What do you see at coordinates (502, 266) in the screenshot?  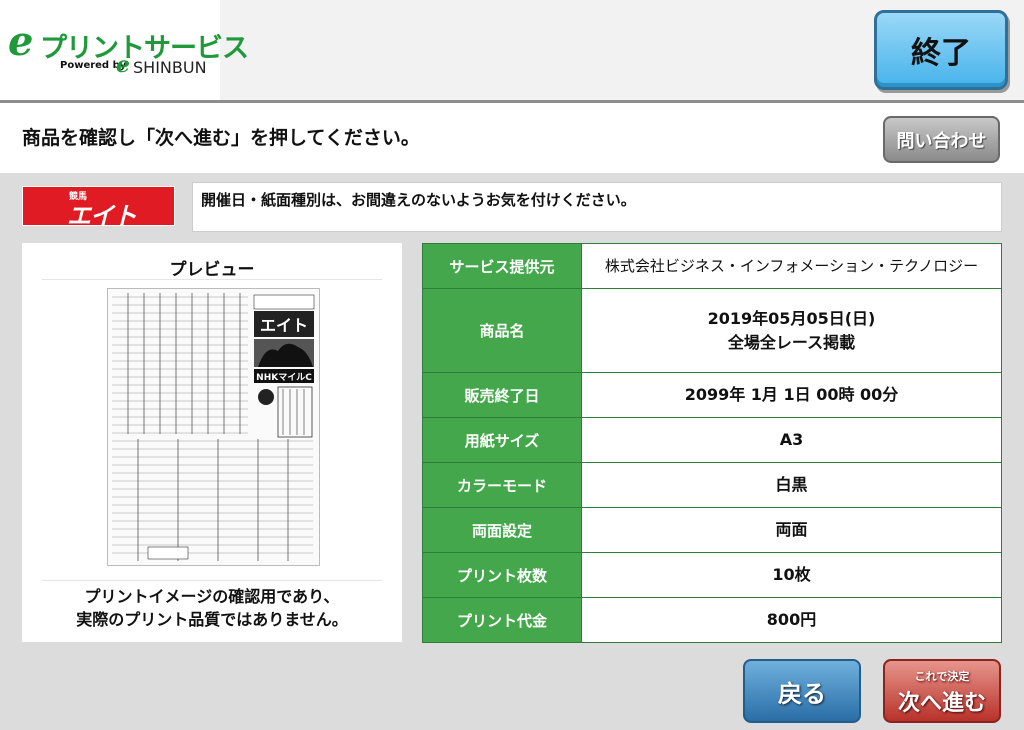 I see `detail-label: サービス提供元` at bounding box center [502, 266].